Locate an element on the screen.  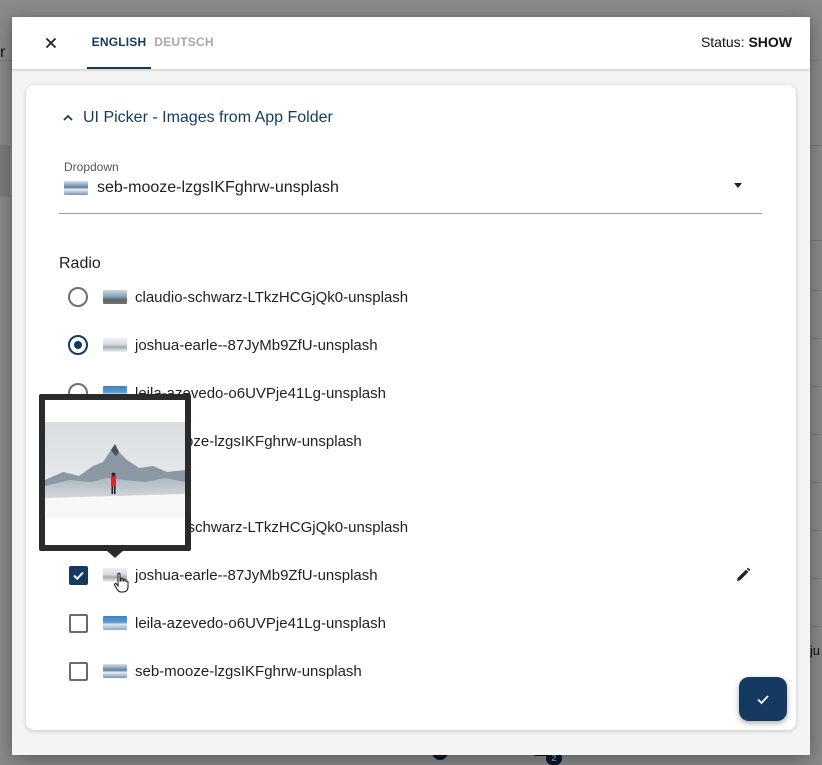
save-button is located at coordinates (763, 699).